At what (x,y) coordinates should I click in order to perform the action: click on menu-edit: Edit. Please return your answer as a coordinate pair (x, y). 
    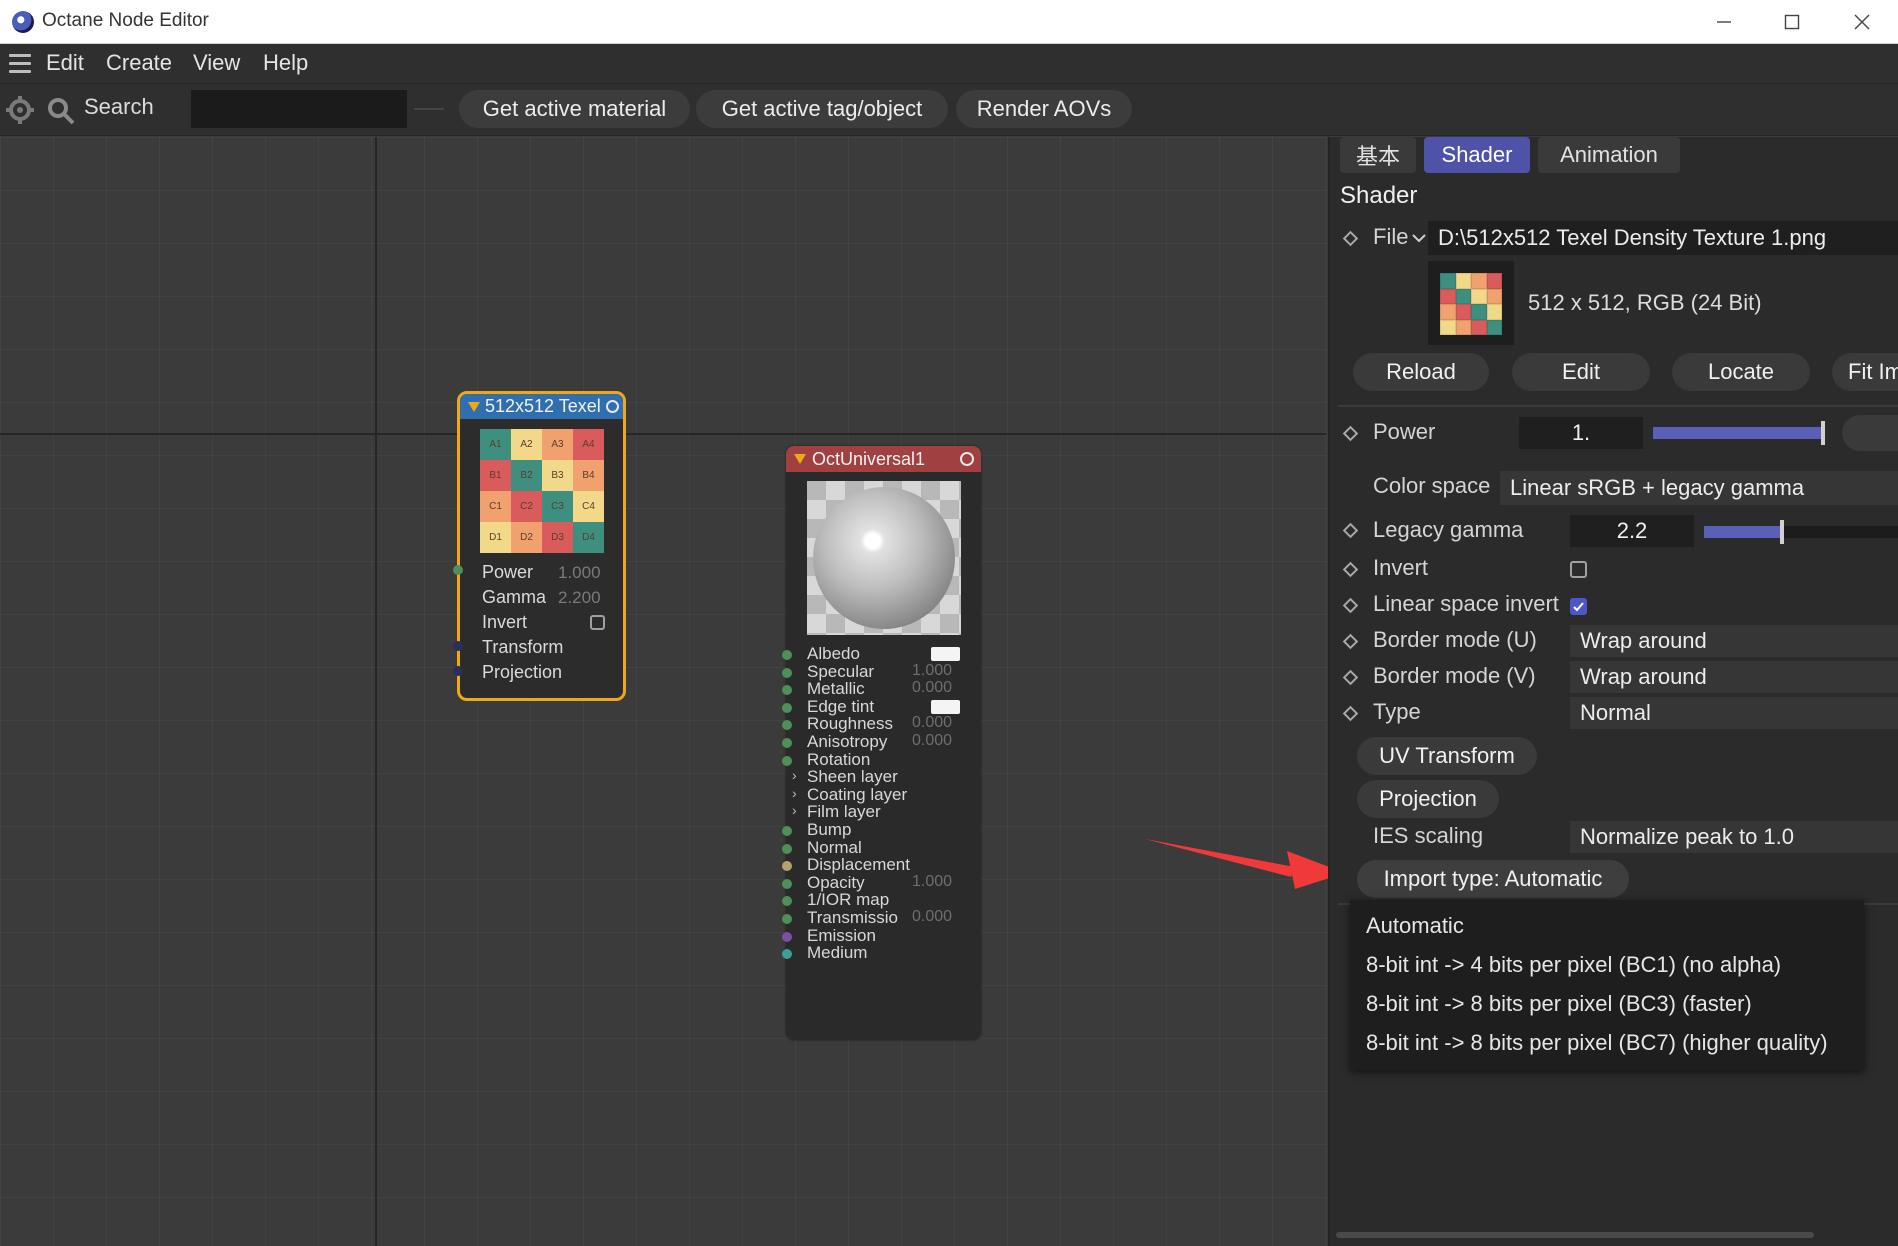
    Looking at the image, I should click on (65, 63).